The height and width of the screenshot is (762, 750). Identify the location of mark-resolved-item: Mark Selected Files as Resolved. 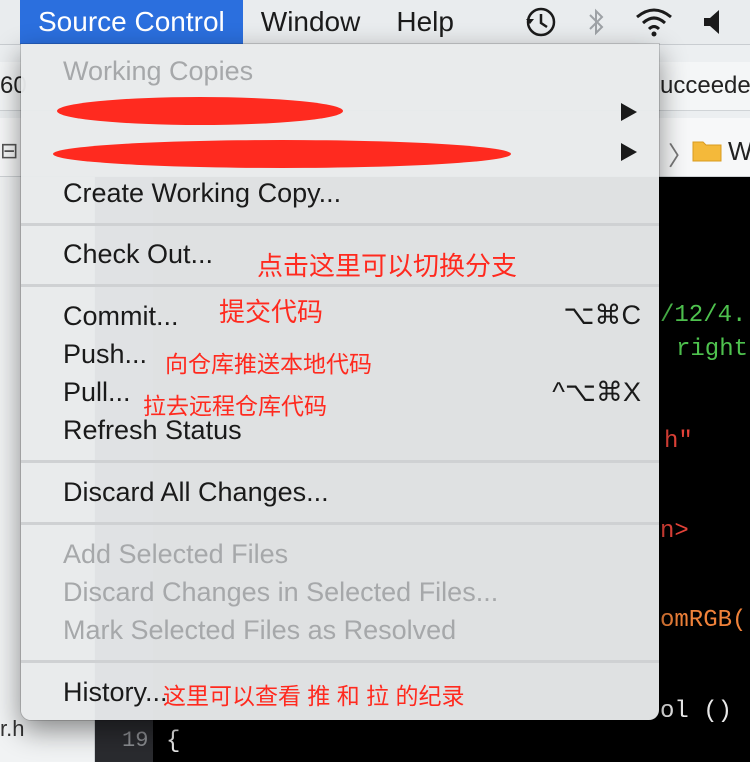
(259, 630).